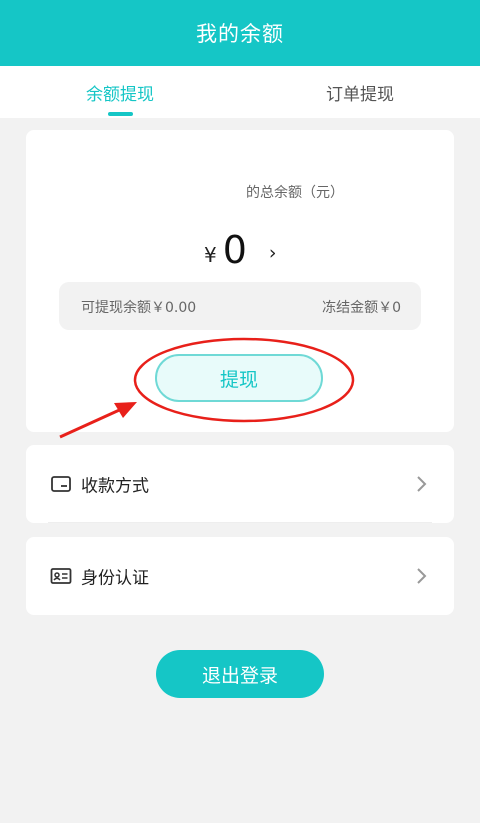 This screenshot has width=480, height=823. I want to click on menu-item-label: 收款方式, so click(115, 486).